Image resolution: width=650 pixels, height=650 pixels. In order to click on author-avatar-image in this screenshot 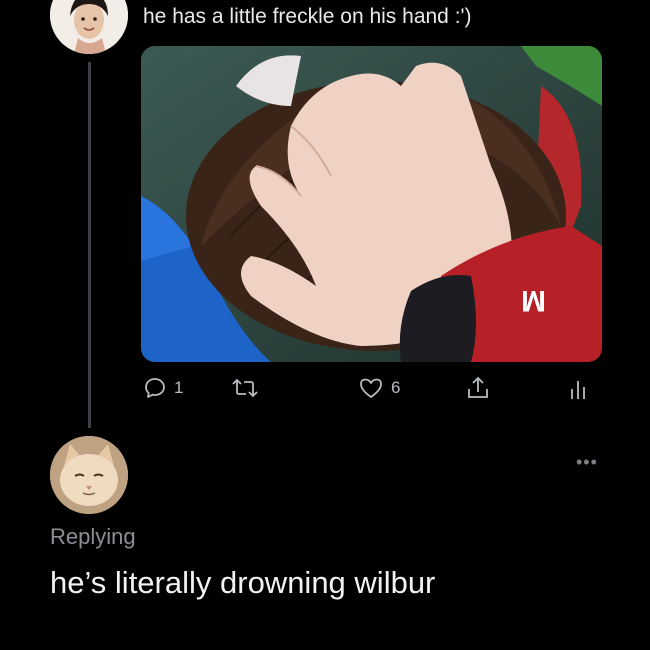, I will do `click(89, 27)`.